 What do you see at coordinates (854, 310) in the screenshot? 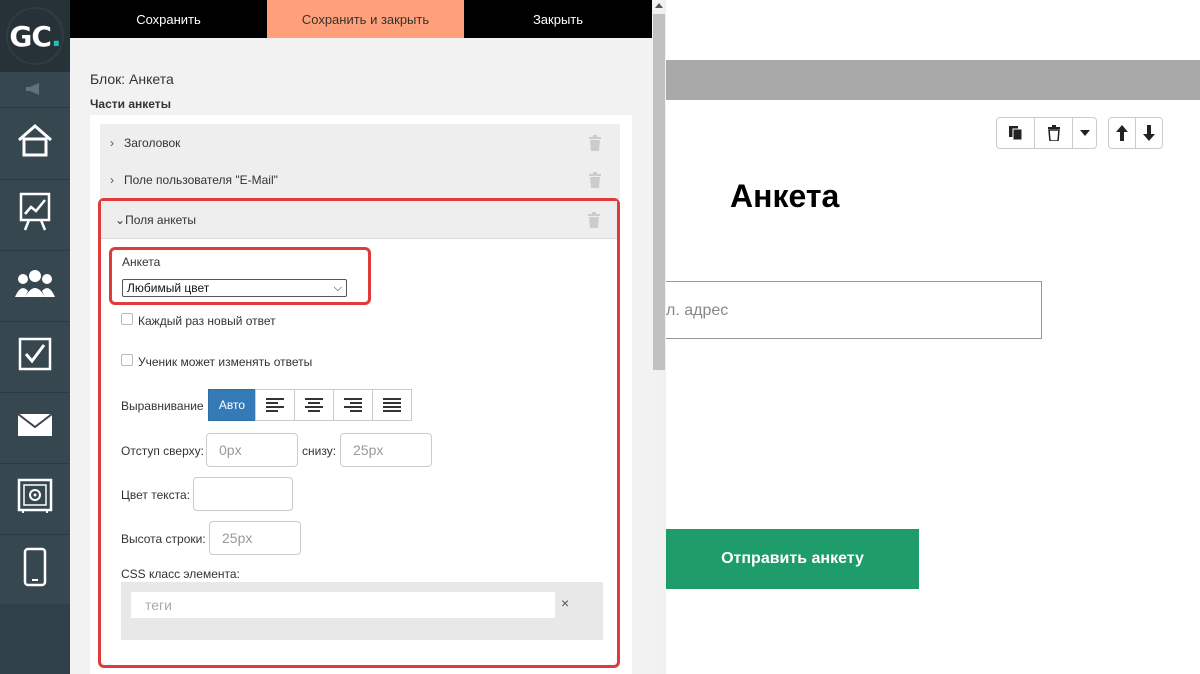
I see `preview-email-input: л. адрес` at bounding box center [854, 310].